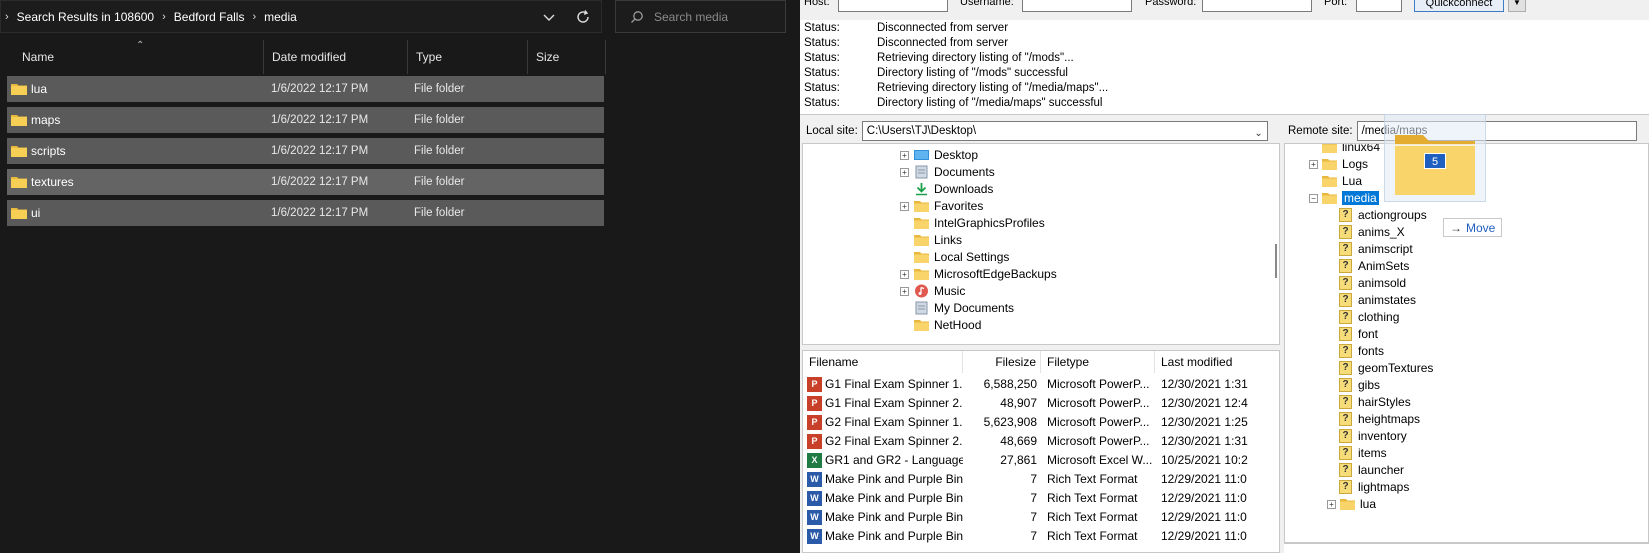 The image size is (1649, 553). Describe the element at coordinates (1379, 419) in the screenshot. I see `tree-item-heightmaps: ? heightmaps` at that location.